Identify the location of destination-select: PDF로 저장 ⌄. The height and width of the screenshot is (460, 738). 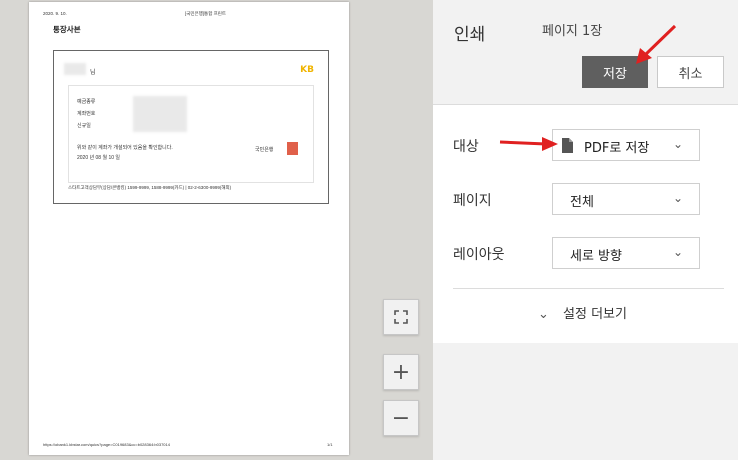
(626, 145).